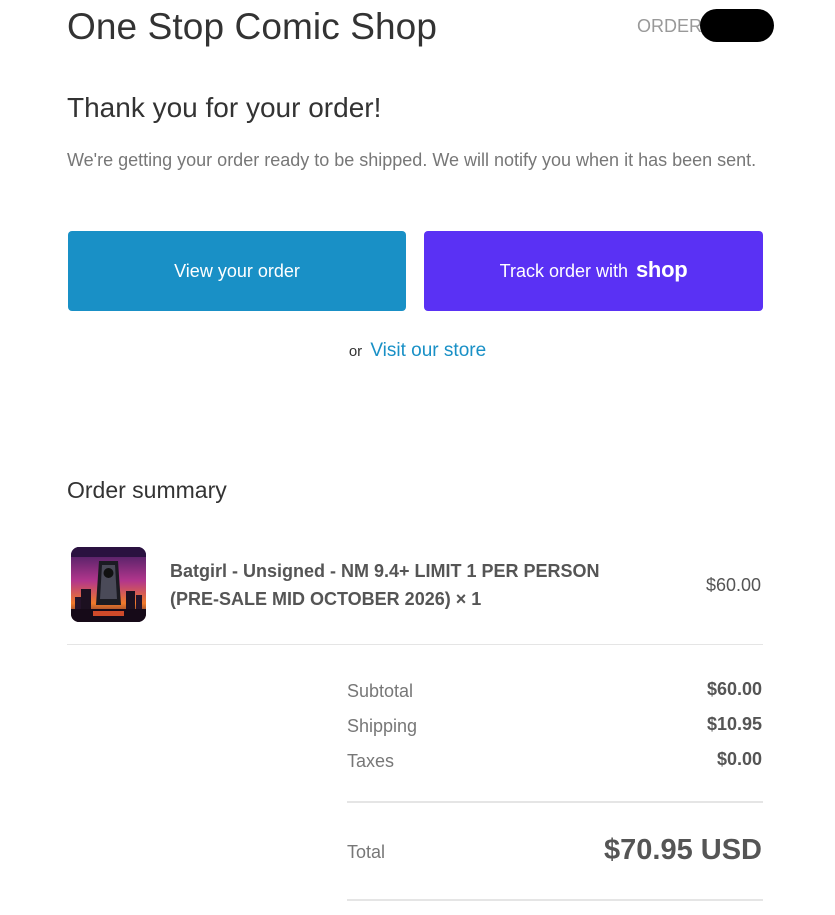 The width and height of the screenshot is (835, 915). What do you see at coordinates (366, 852) in the screenshot?
I see `total-label: Total` at bounding box center [366, 852].